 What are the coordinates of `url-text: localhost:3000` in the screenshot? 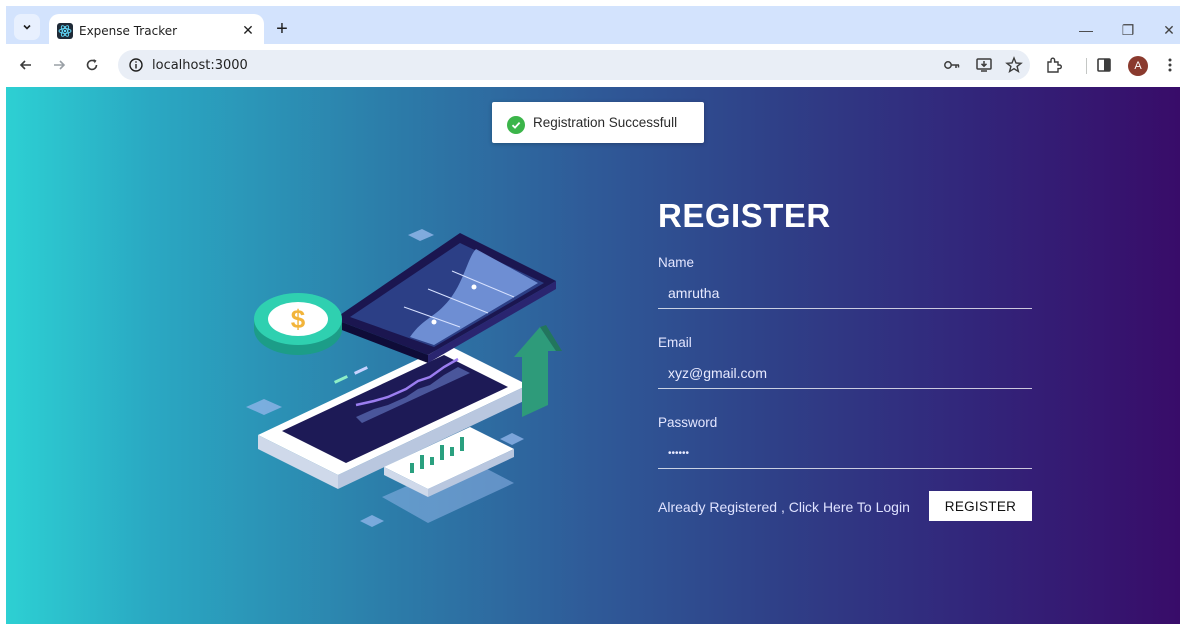 It's located at (200, 65).